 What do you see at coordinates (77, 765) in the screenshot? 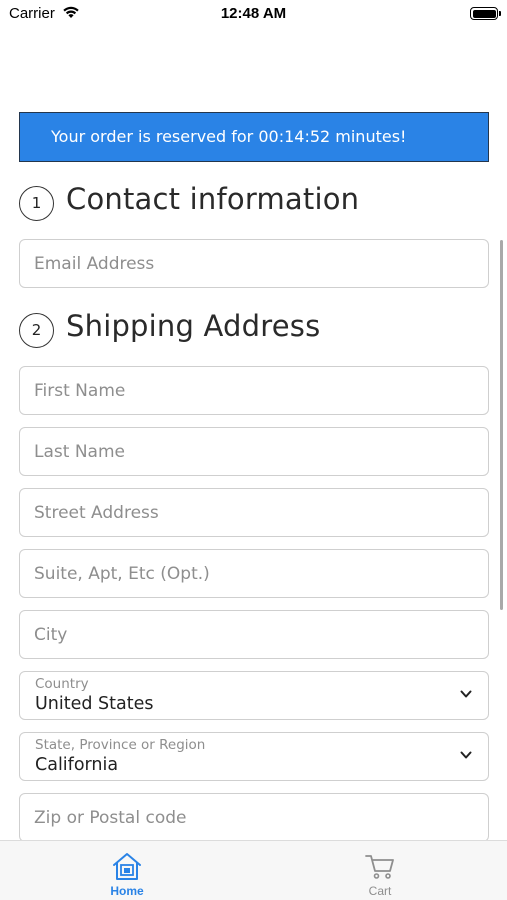
I see `state-value: California` at bounding box center [77, 765].